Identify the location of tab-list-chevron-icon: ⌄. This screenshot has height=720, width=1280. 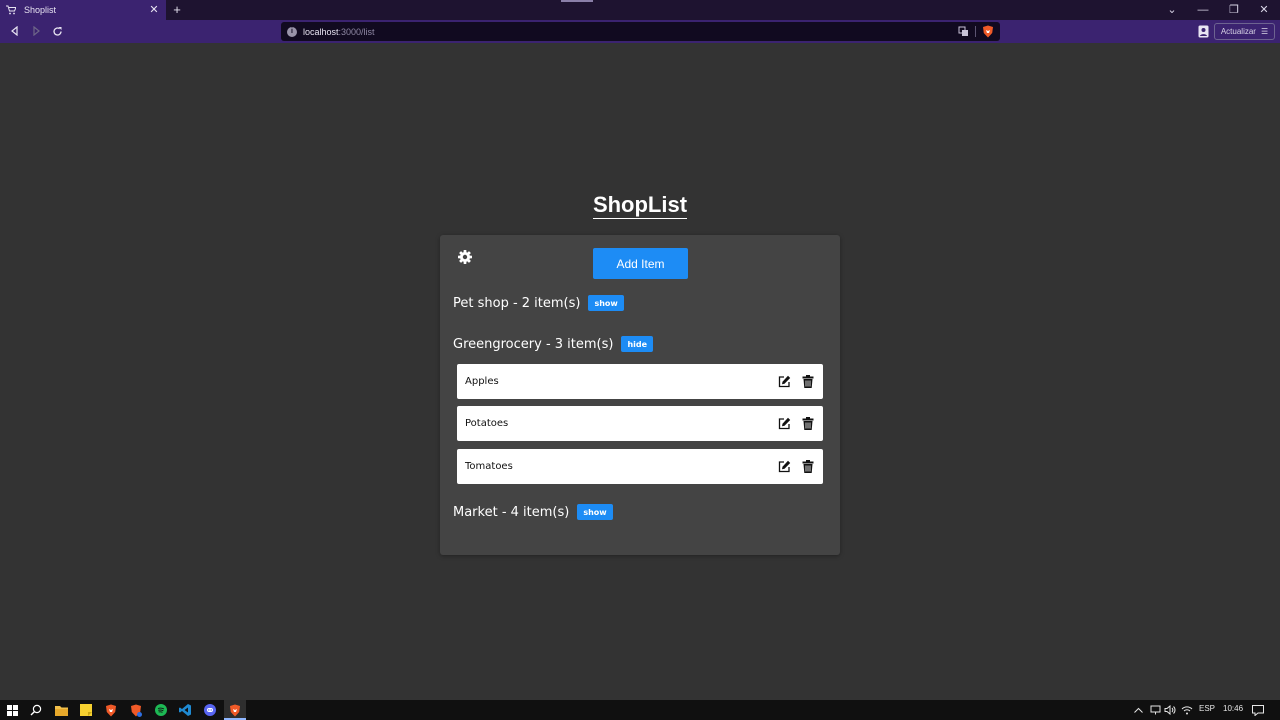
(1172, 10).